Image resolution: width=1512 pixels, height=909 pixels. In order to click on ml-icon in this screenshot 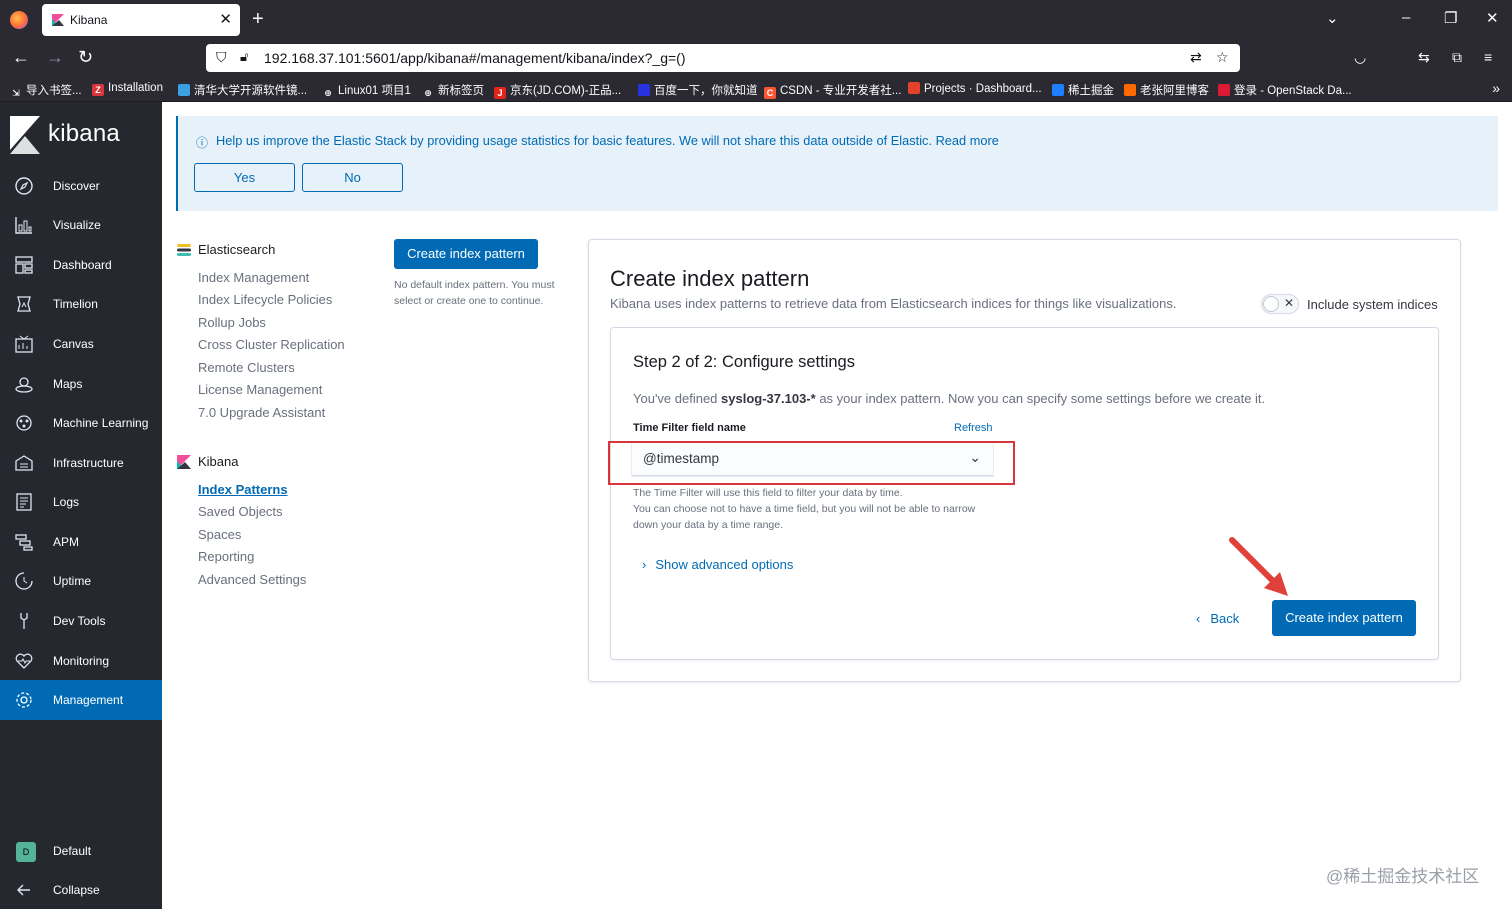, I will do `click(24, 423)`.